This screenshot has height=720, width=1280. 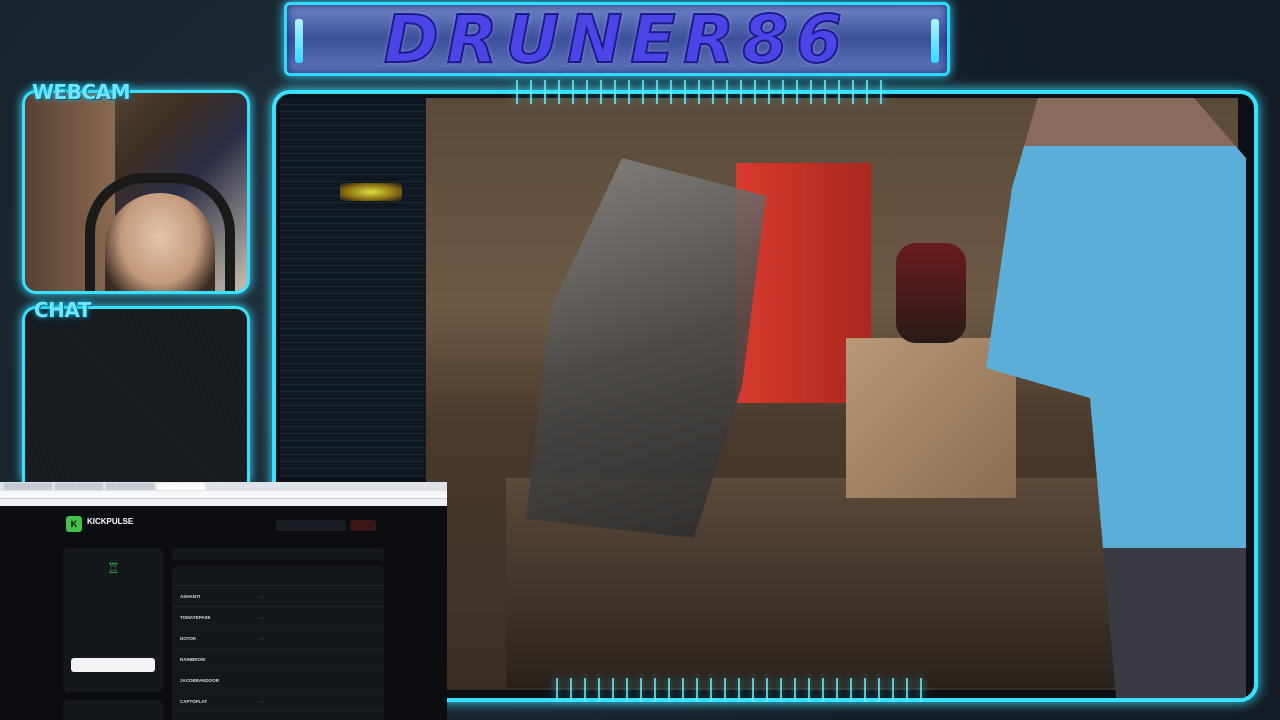 What do you see at coordinates (278, 596) in the screenshot?
I see `table-row: ASHANTI` at bounding box center [278, 596].